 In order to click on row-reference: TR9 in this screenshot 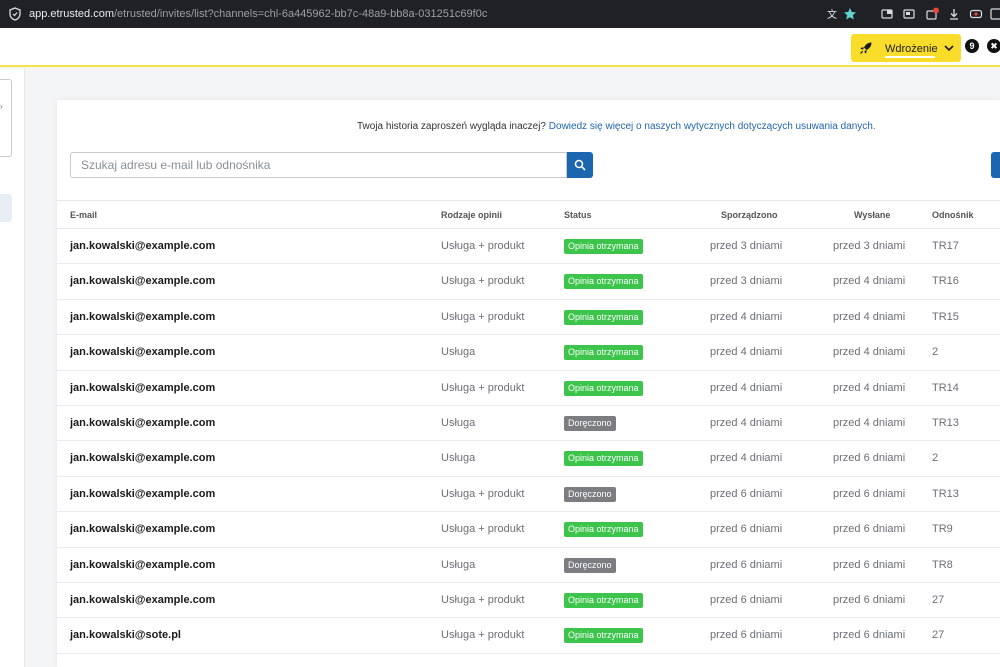, I will do `click(942, 529)`.